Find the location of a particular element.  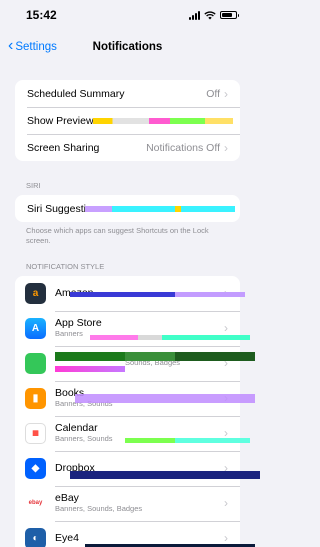

status-icons is located at coordinates (214, 15).